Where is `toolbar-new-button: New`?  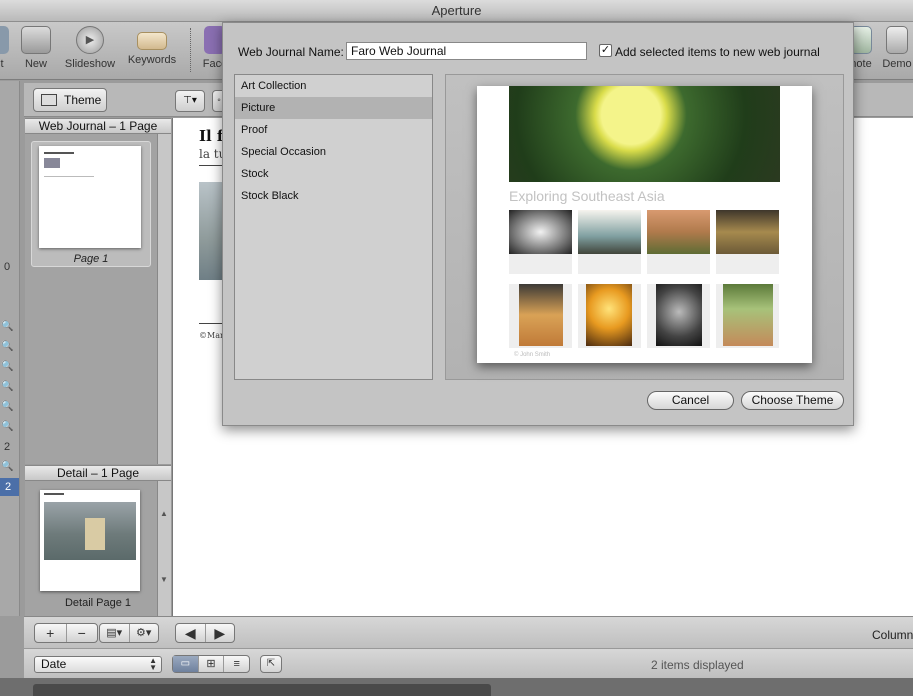
toolbar-new-button: New is located at coordinates (36, 48).